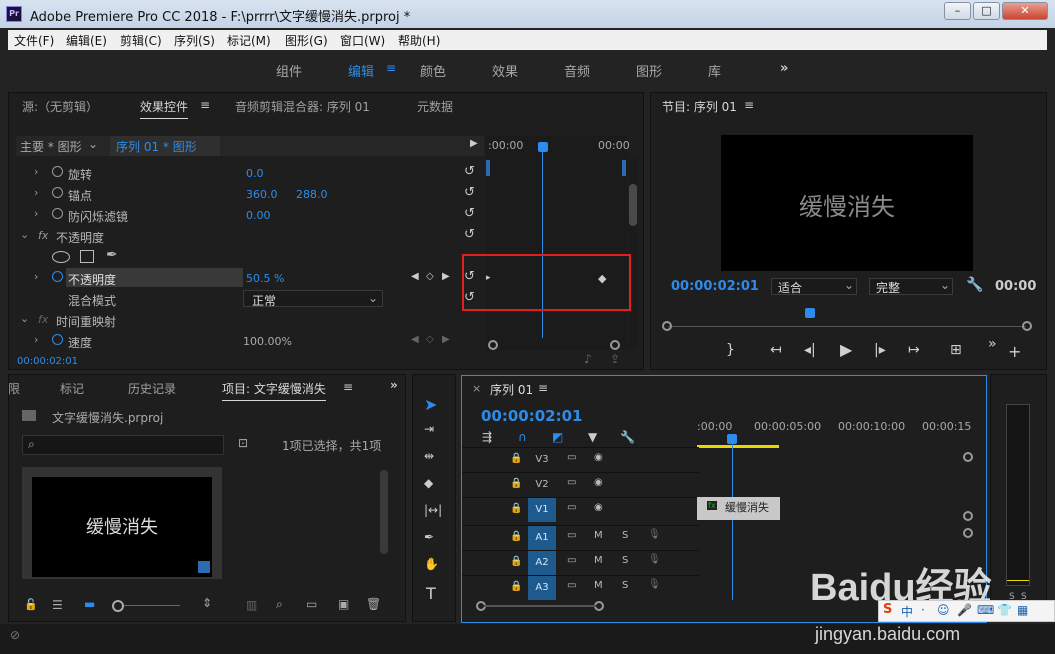  I want to click on lock-icon: 🔓, so click(31, 604).